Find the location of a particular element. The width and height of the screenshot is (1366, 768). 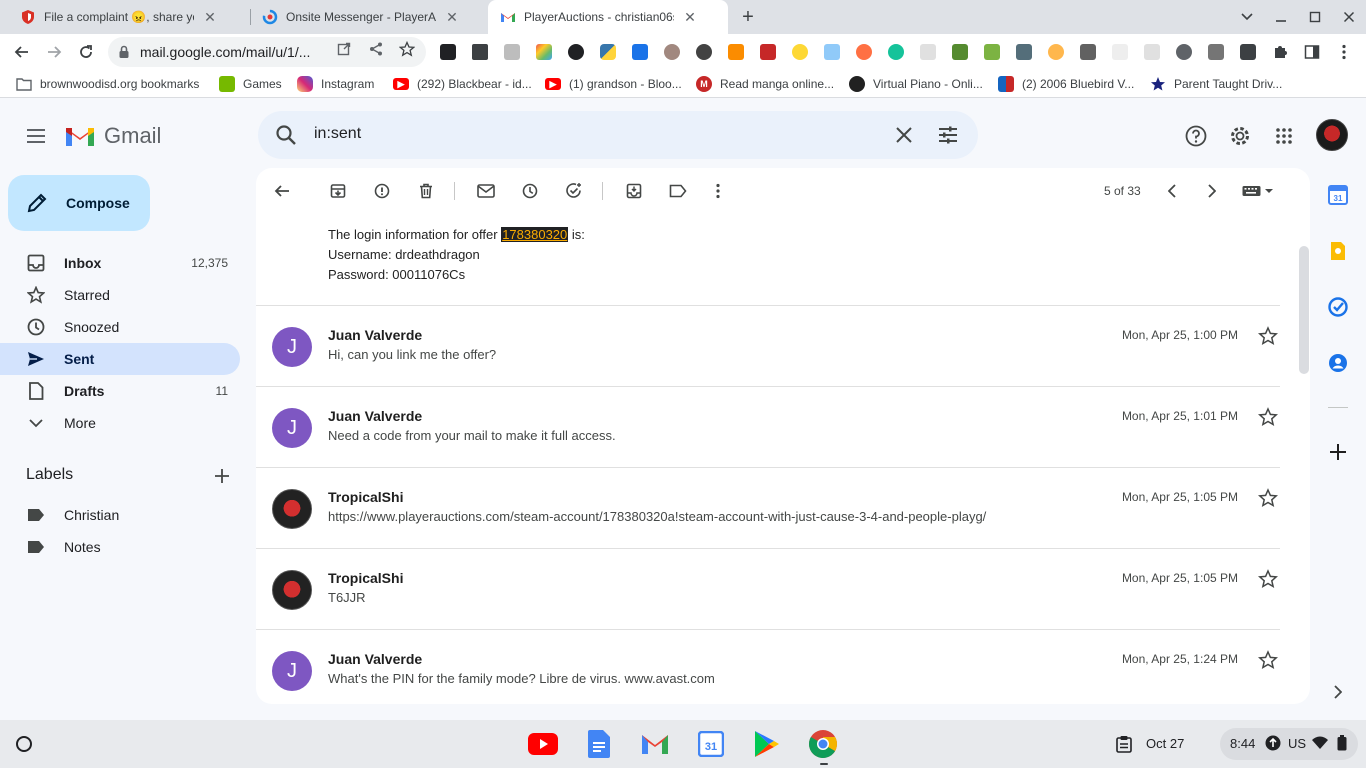

sidebar-item-snoozed: Snoozed is located at coordinates (120, 327).